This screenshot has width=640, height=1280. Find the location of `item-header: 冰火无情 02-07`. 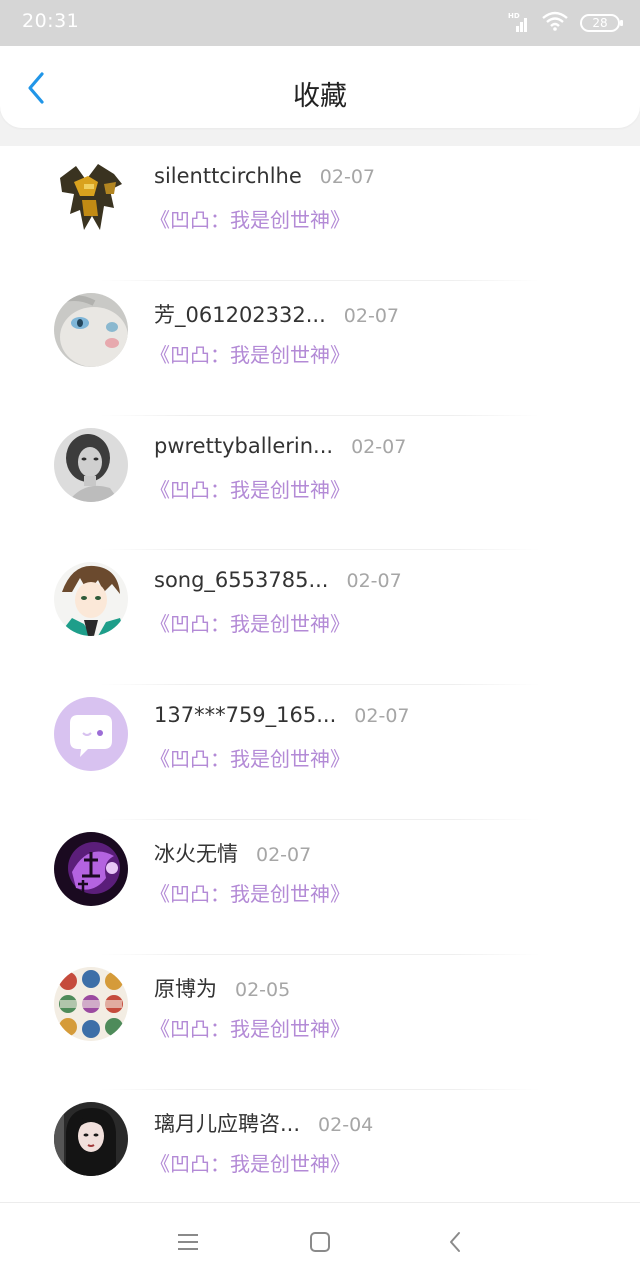

item-header: 冰火无情 02-07 is located at coordinates (232, 853).